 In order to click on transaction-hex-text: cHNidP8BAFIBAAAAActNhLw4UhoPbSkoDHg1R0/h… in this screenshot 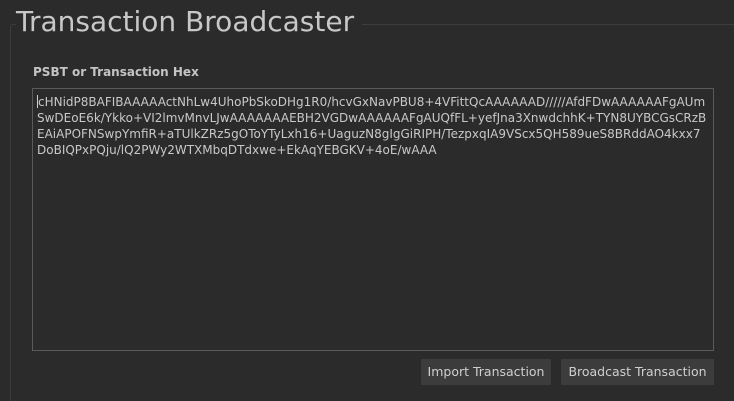, I will do `click(372, 126)`.